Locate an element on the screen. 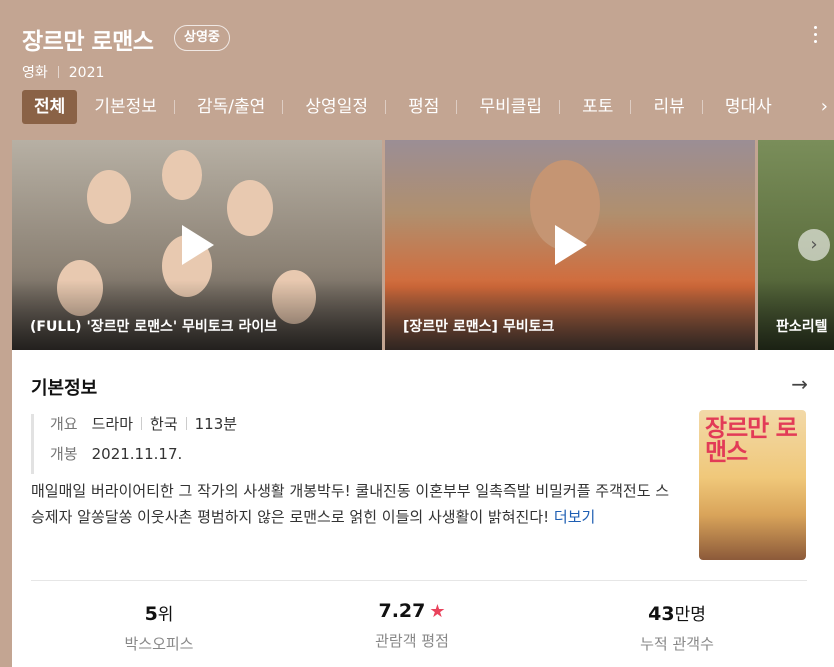 The height and width of the screenshot is (667, 834). arrow-right-icon: → is located at coordinates (799, 384).